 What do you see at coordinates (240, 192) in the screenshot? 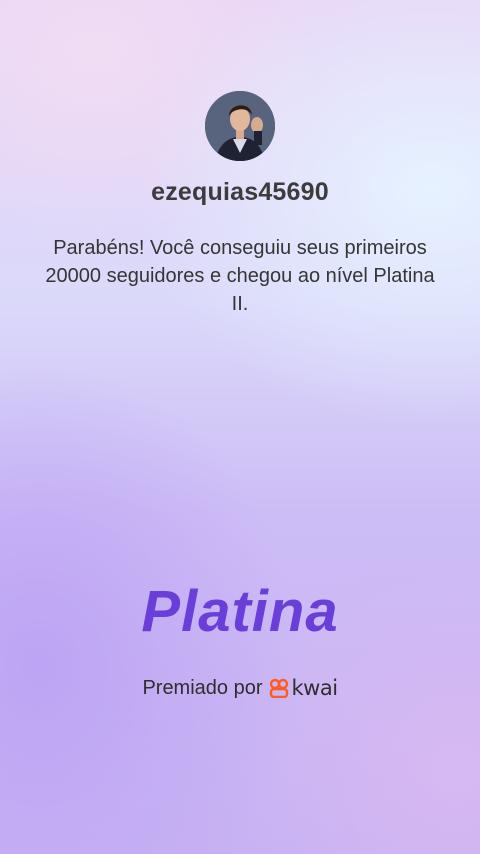
I see `username: ezequias45690` at bounding box center [240, 192].